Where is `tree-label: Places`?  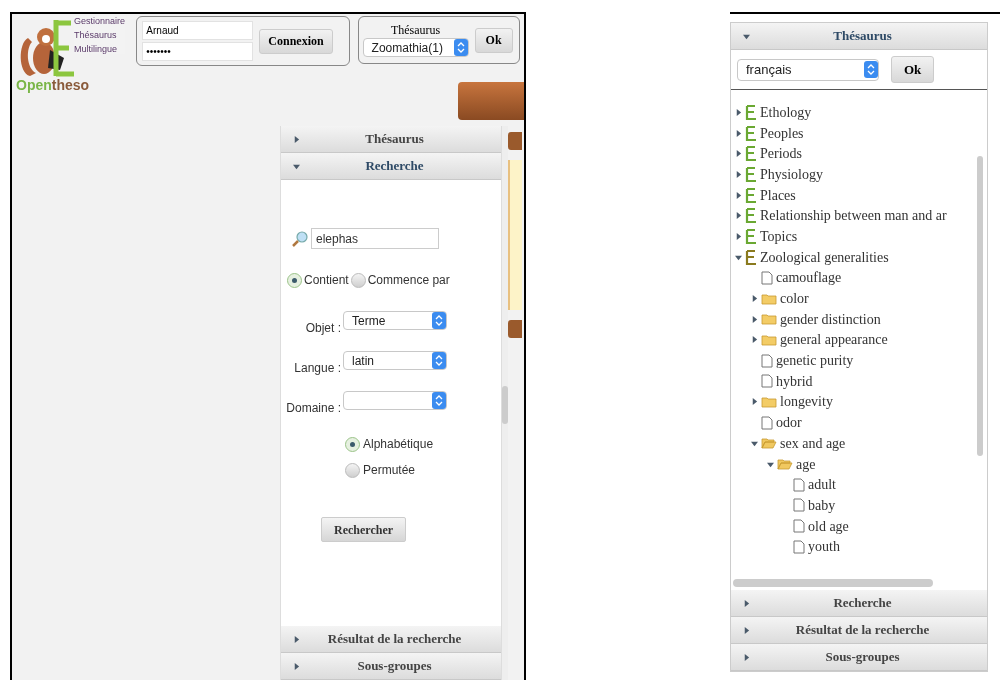
tree-label: Places is located at coordinates (778, 195).